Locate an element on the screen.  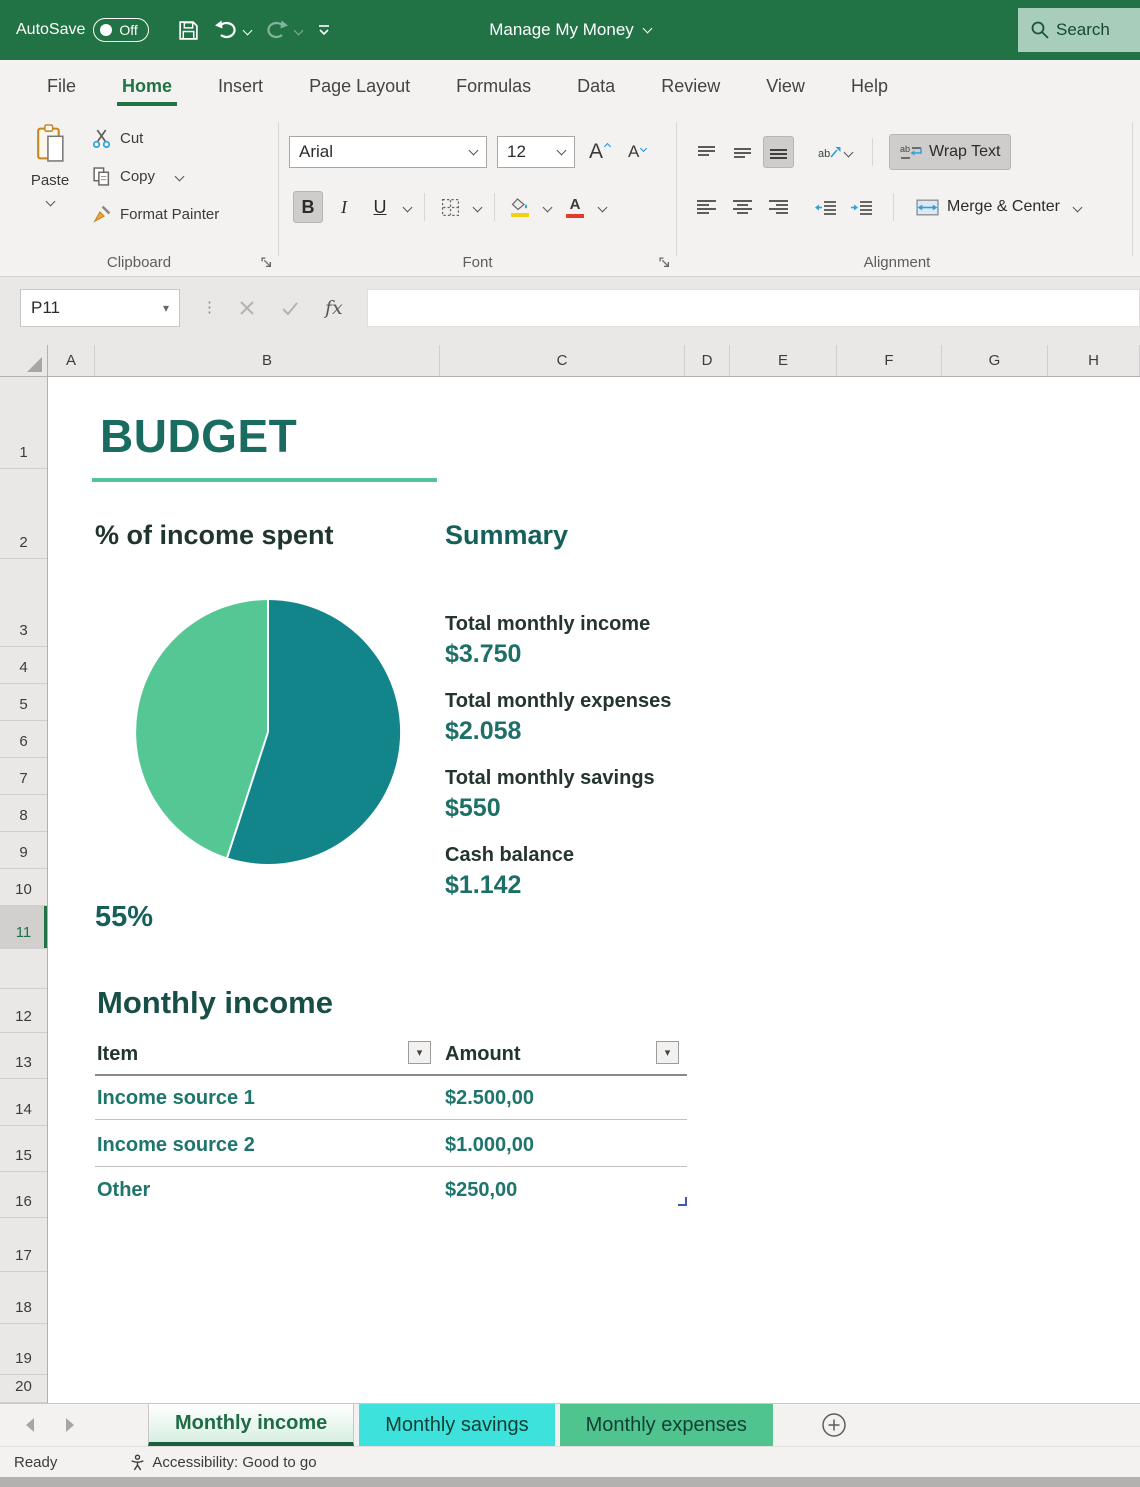
menu-tab-home: Home is located at coordinates (147, 86).